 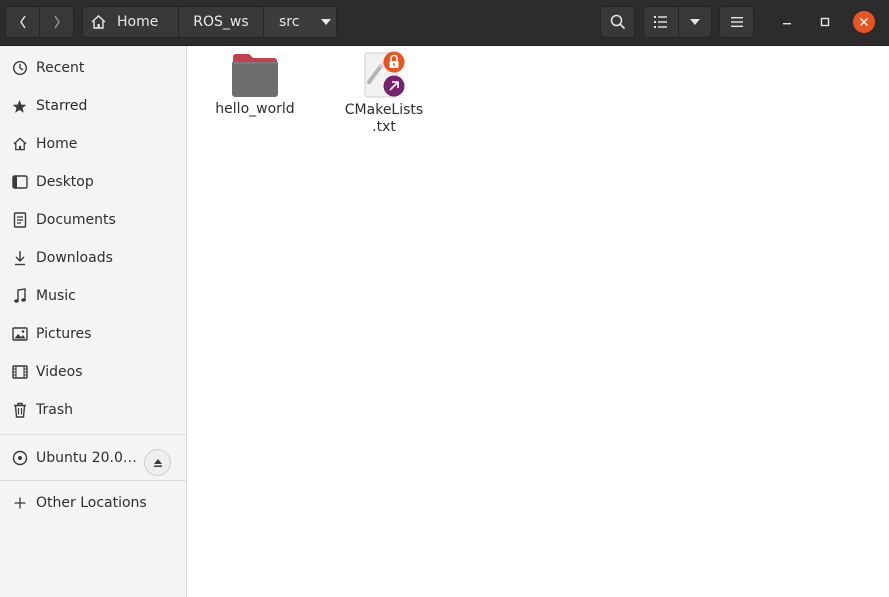 I want to click on eject-button, so click(x=157, y=462).